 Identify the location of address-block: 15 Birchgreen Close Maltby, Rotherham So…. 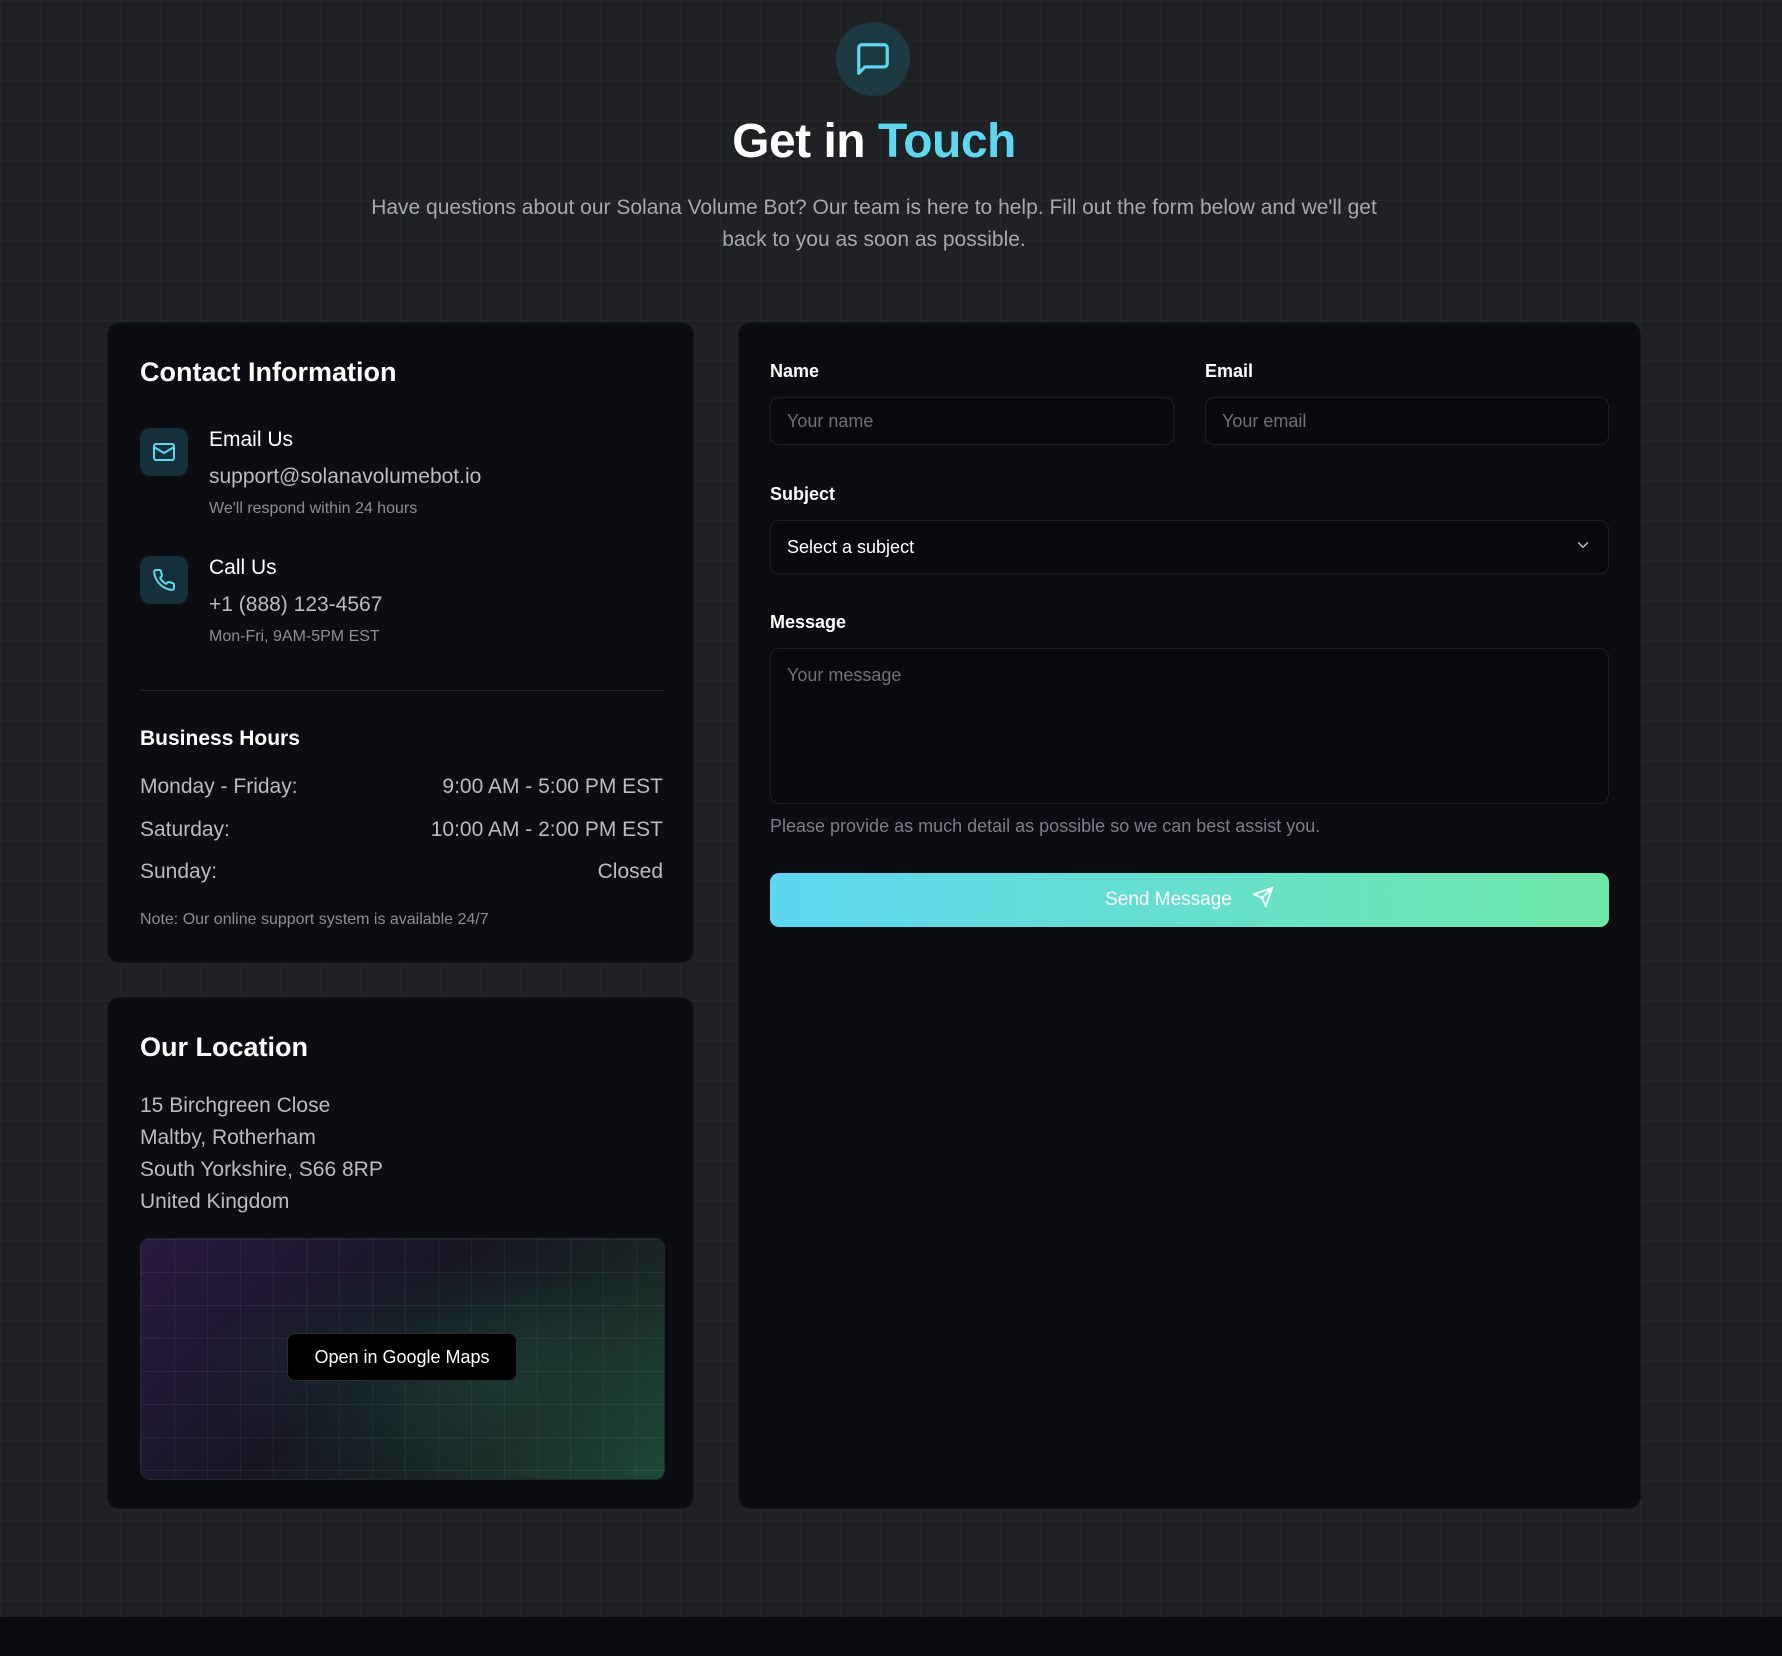
(261, 1154).